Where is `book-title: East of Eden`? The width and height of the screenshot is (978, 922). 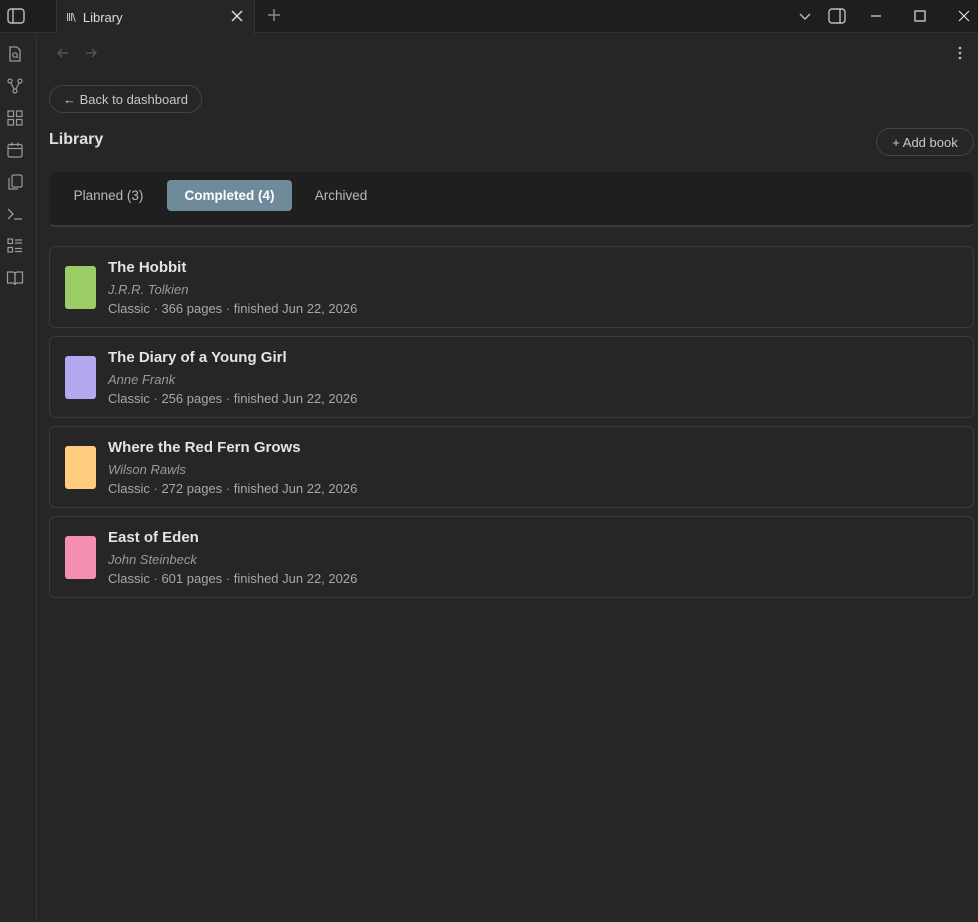
book-title: East of Eden is located at coordinates (153, 537).